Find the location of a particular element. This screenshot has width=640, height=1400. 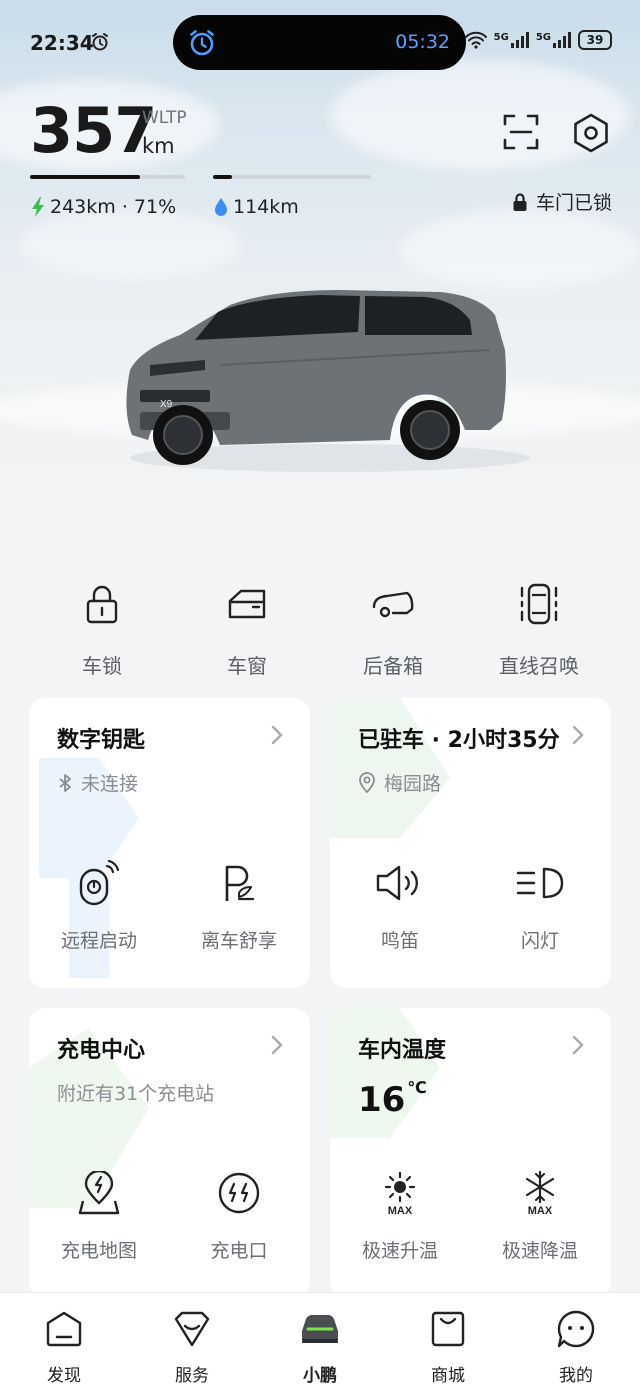

car-icon is located at coordinates (320, 1329).